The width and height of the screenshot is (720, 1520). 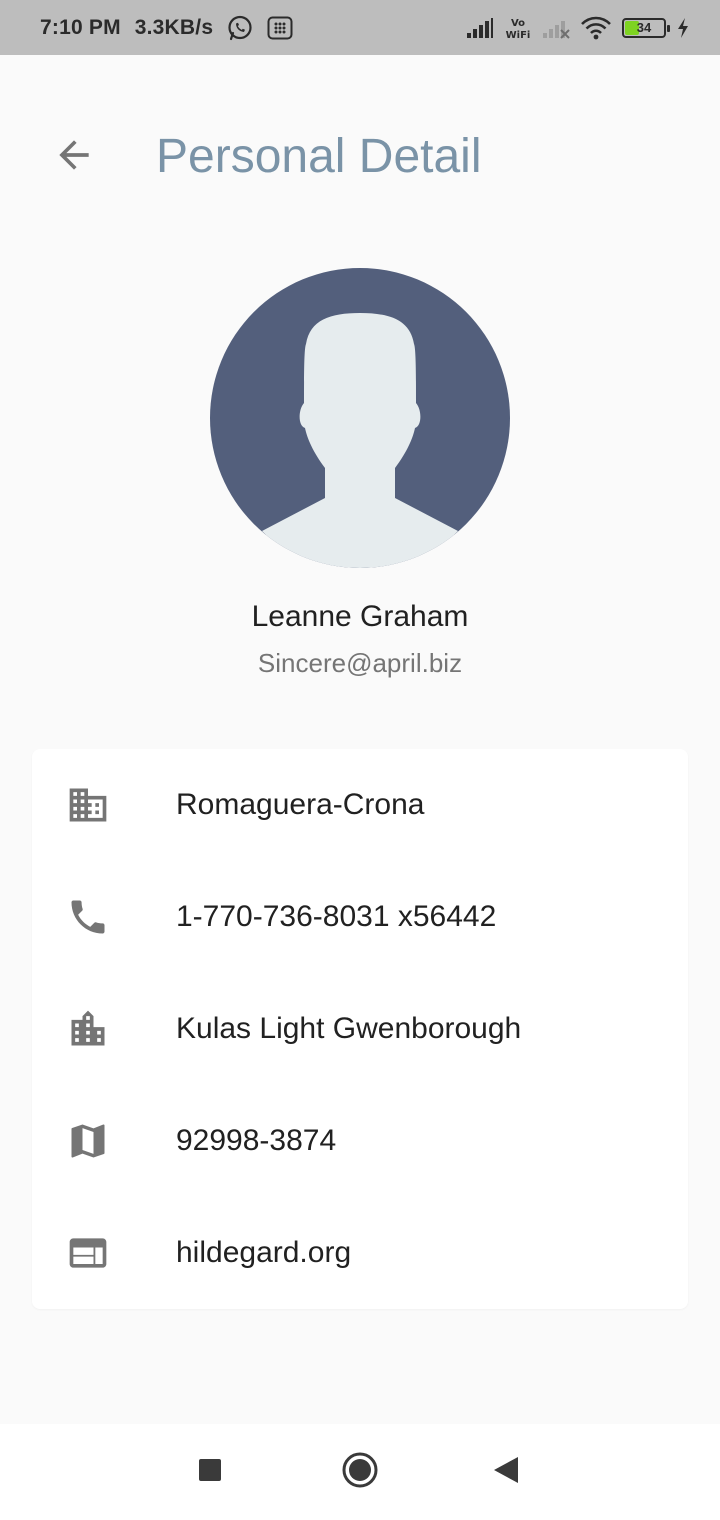 I want to click on detail-row-zipcode: 92998-3874, so click(x=360, y=1141).